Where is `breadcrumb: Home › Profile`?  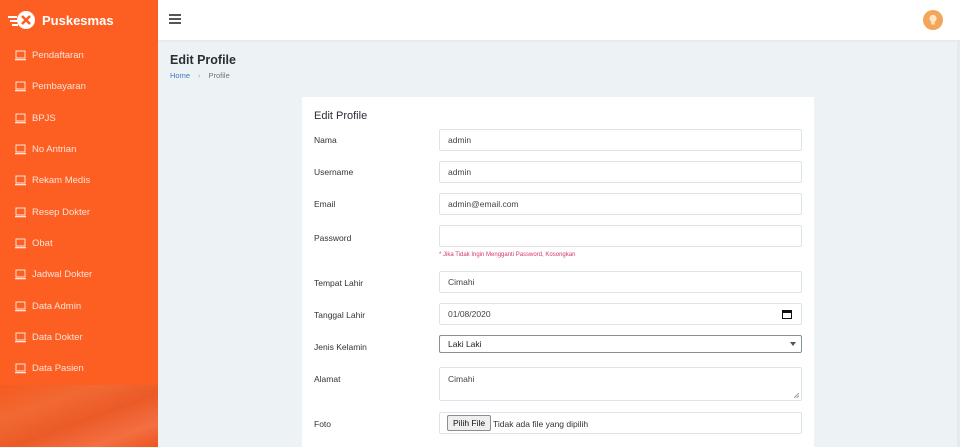
breadcrumb: Home › Profile is located at coordinates (200, 75).